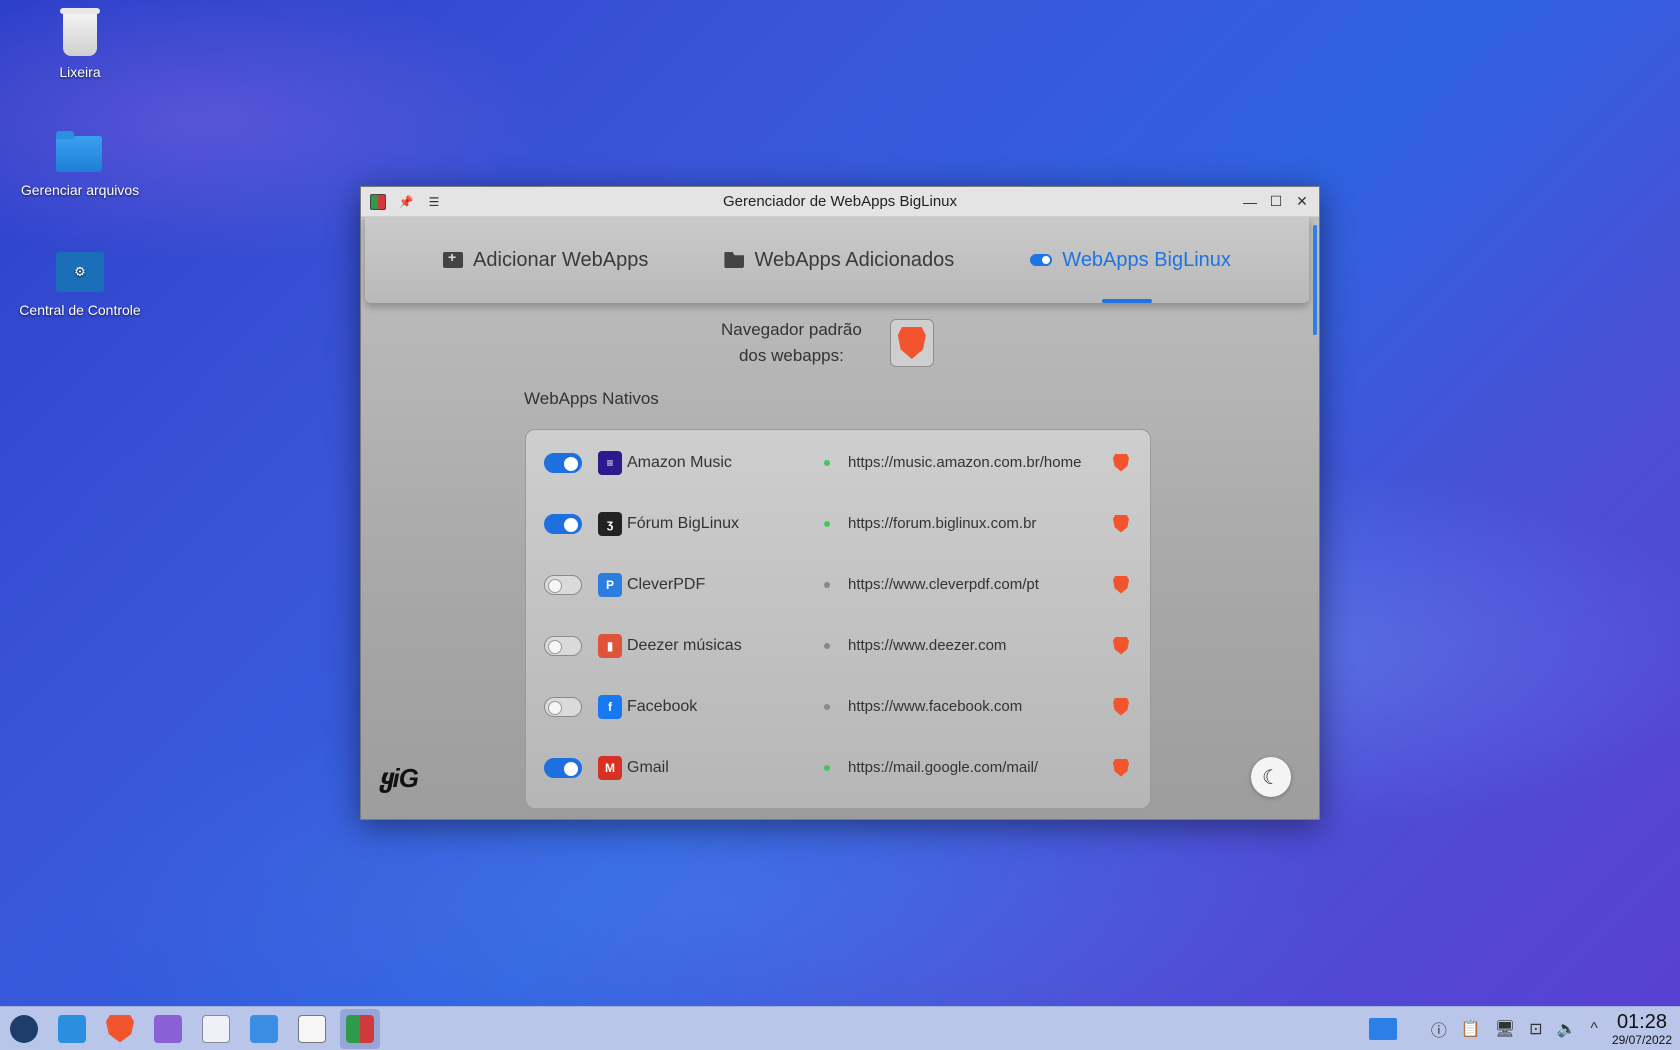 Image resolution: width=1680 pixels, height=1050 pixels. Describe the element at coordinates (1276, 202) in the screenshot. I see `maximize-button: ☐` at that location.